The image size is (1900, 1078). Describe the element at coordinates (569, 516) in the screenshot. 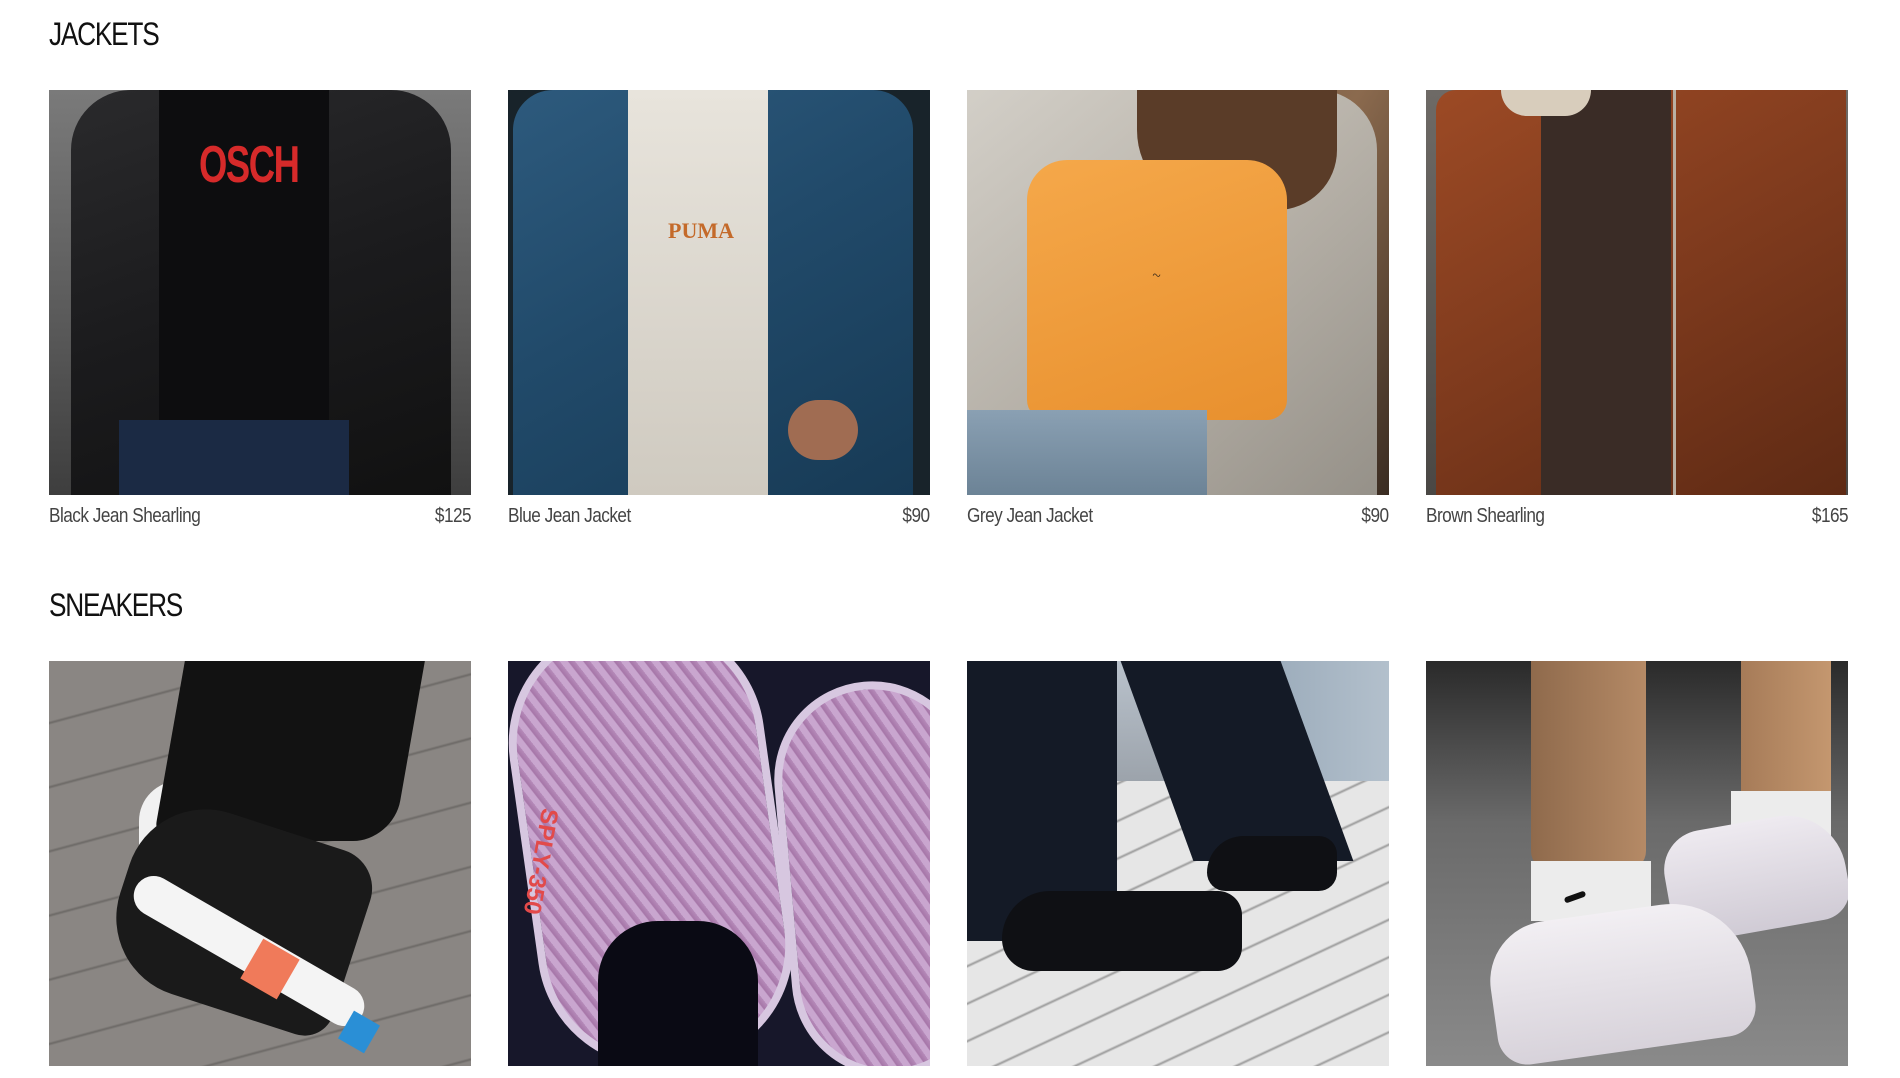

I see `product-name: Blue Jean Jacket` at that location.